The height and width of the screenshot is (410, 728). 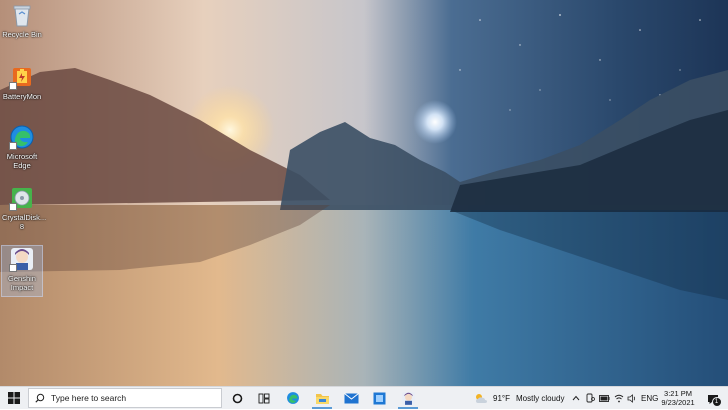 I want to click on app-icon, so click(x=379, y=398).